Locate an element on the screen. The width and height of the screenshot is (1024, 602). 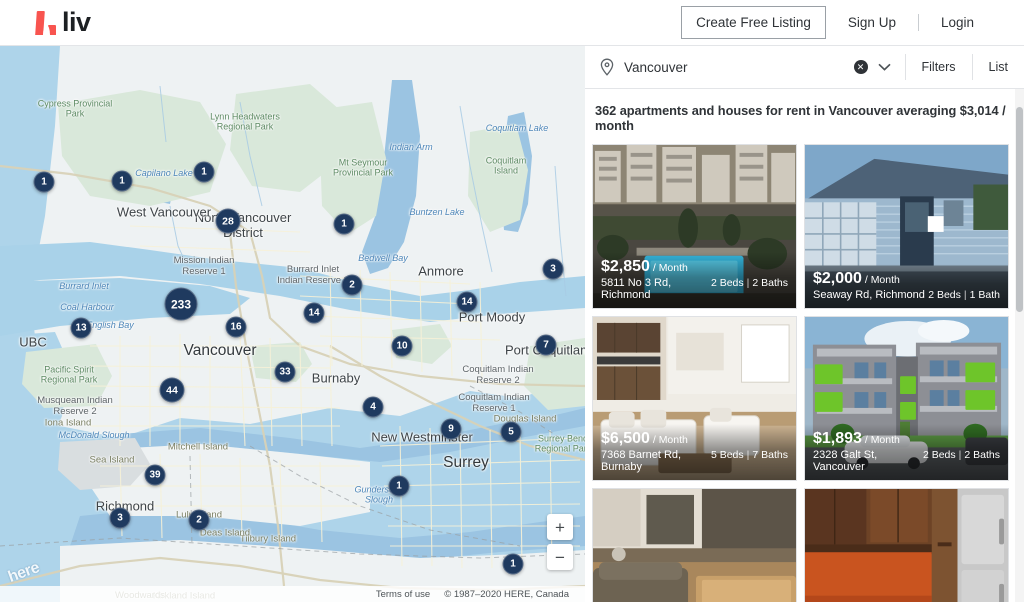
search-bar: ✕ Filters List is located at coordinates (804, 67).